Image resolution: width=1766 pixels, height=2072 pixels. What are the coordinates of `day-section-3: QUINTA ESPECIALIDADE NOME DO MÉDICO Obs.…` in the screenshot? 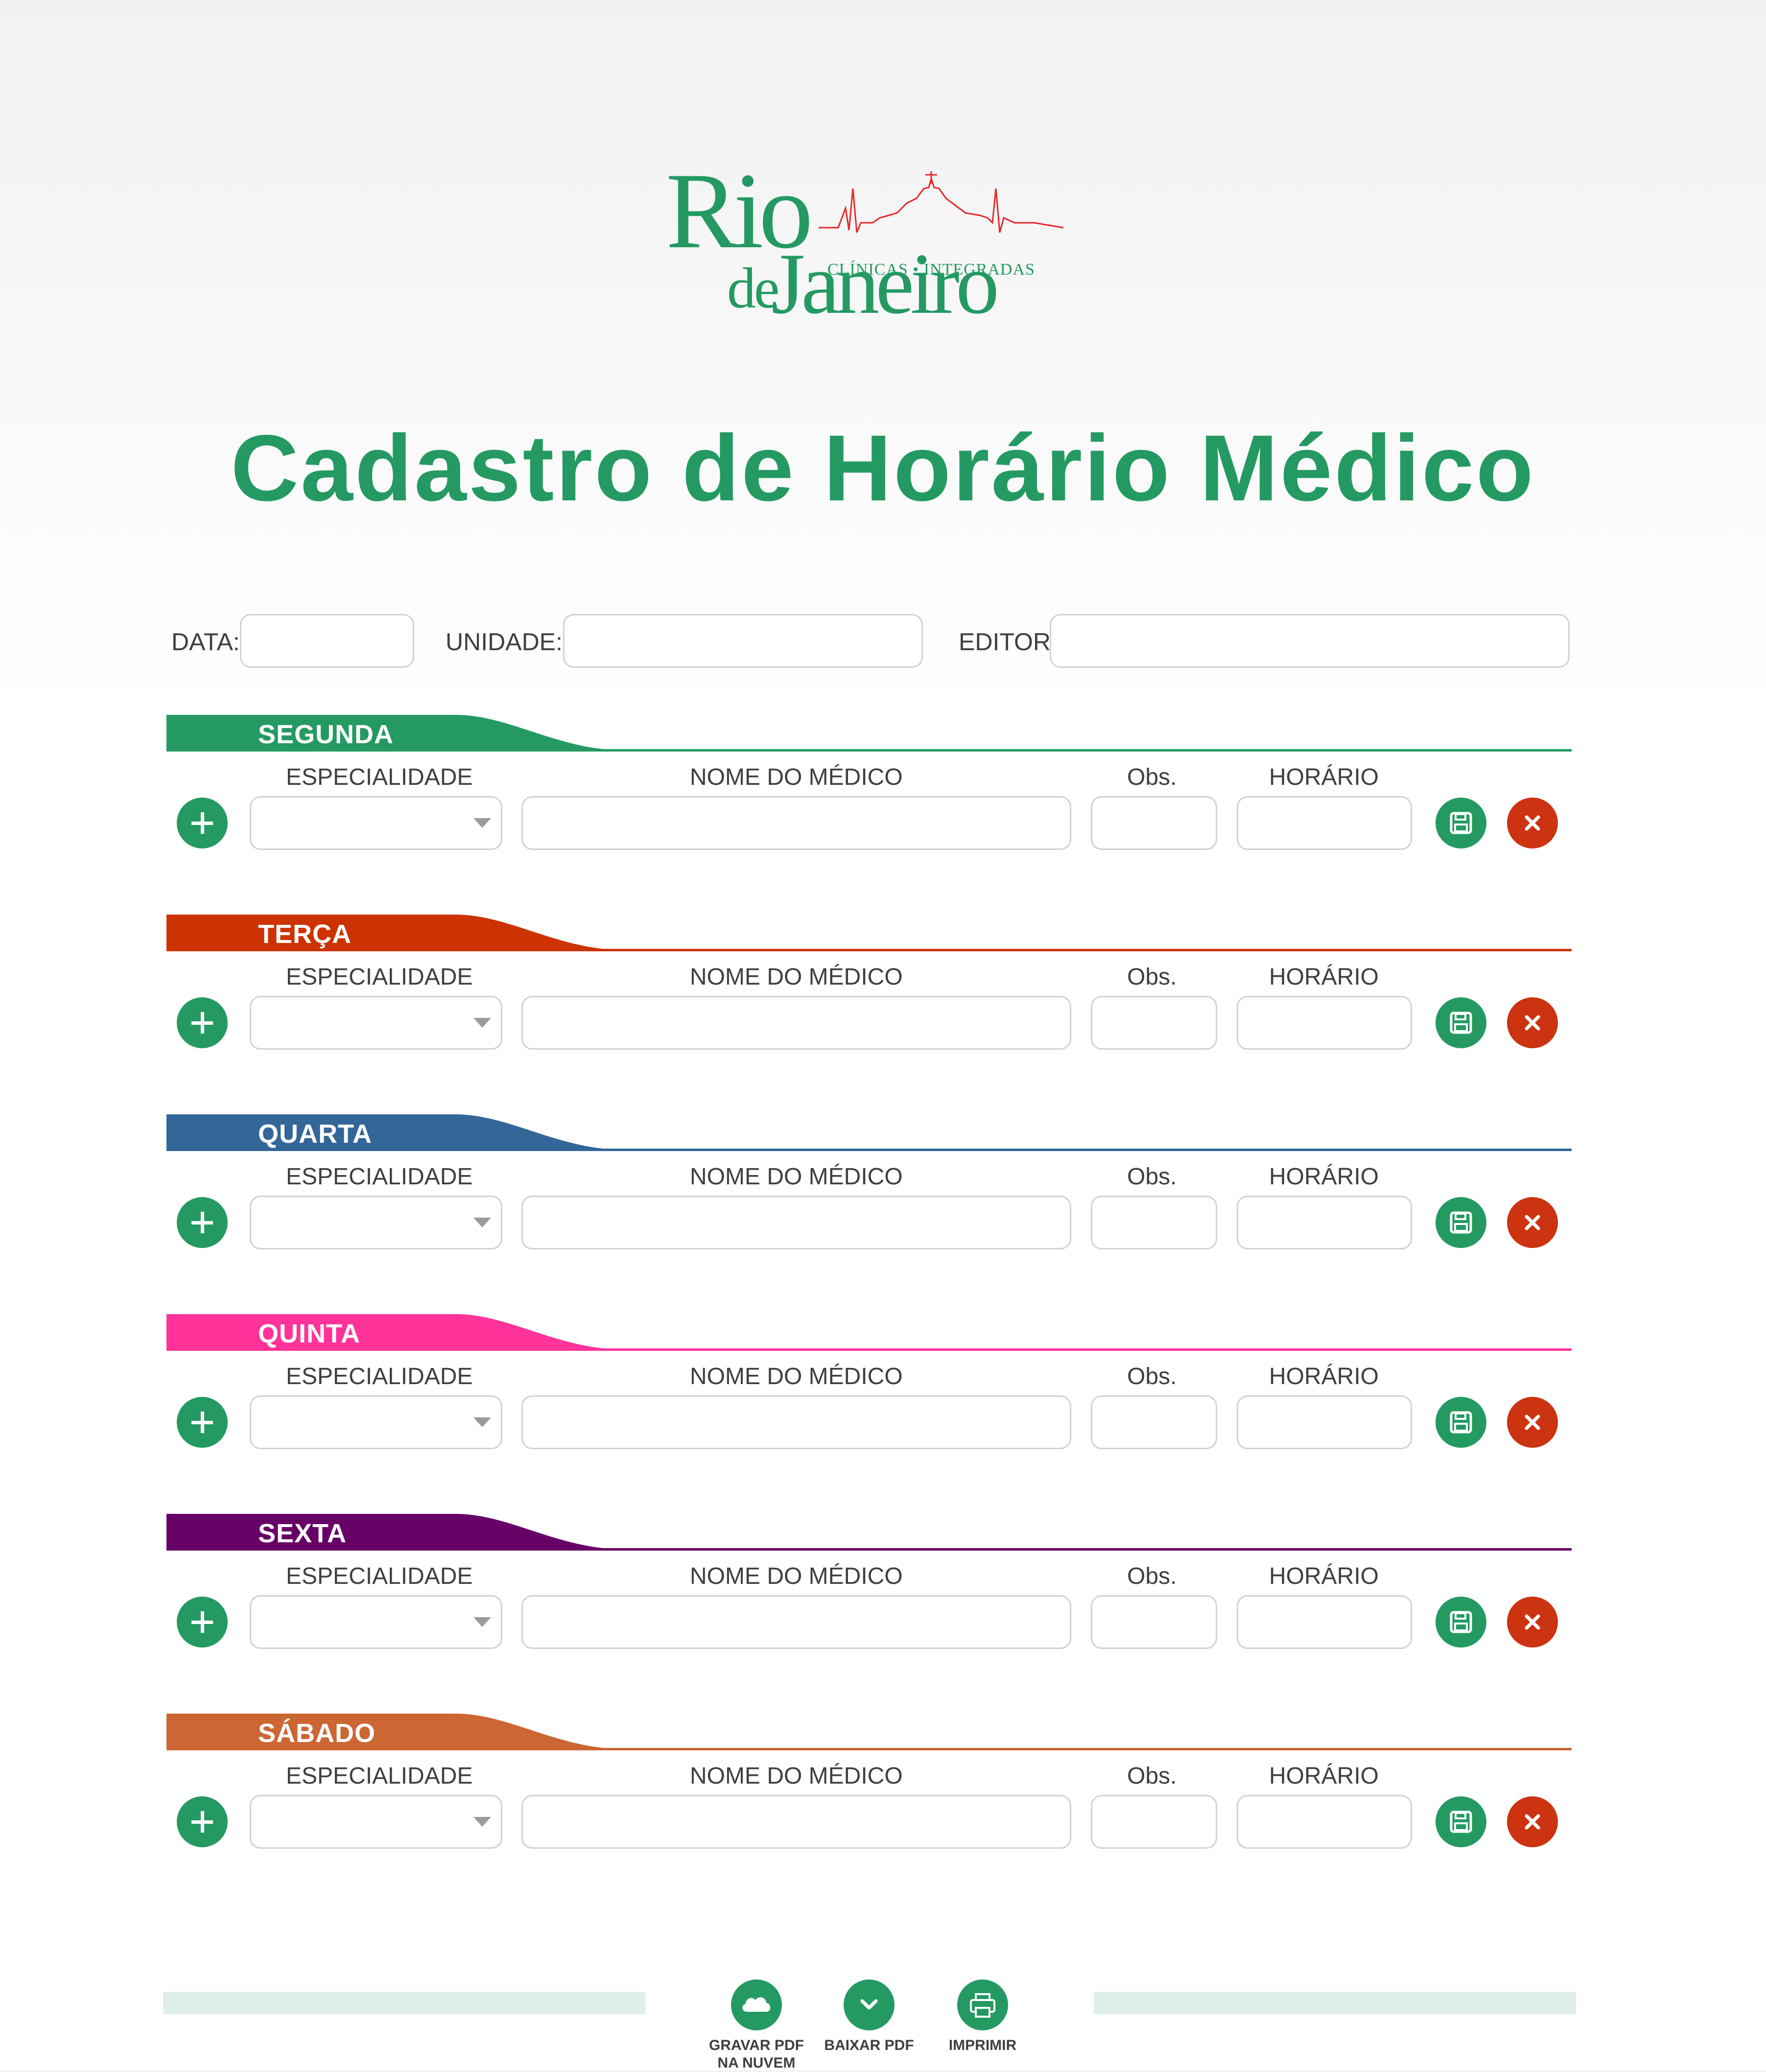 It's located at (883, 1402).